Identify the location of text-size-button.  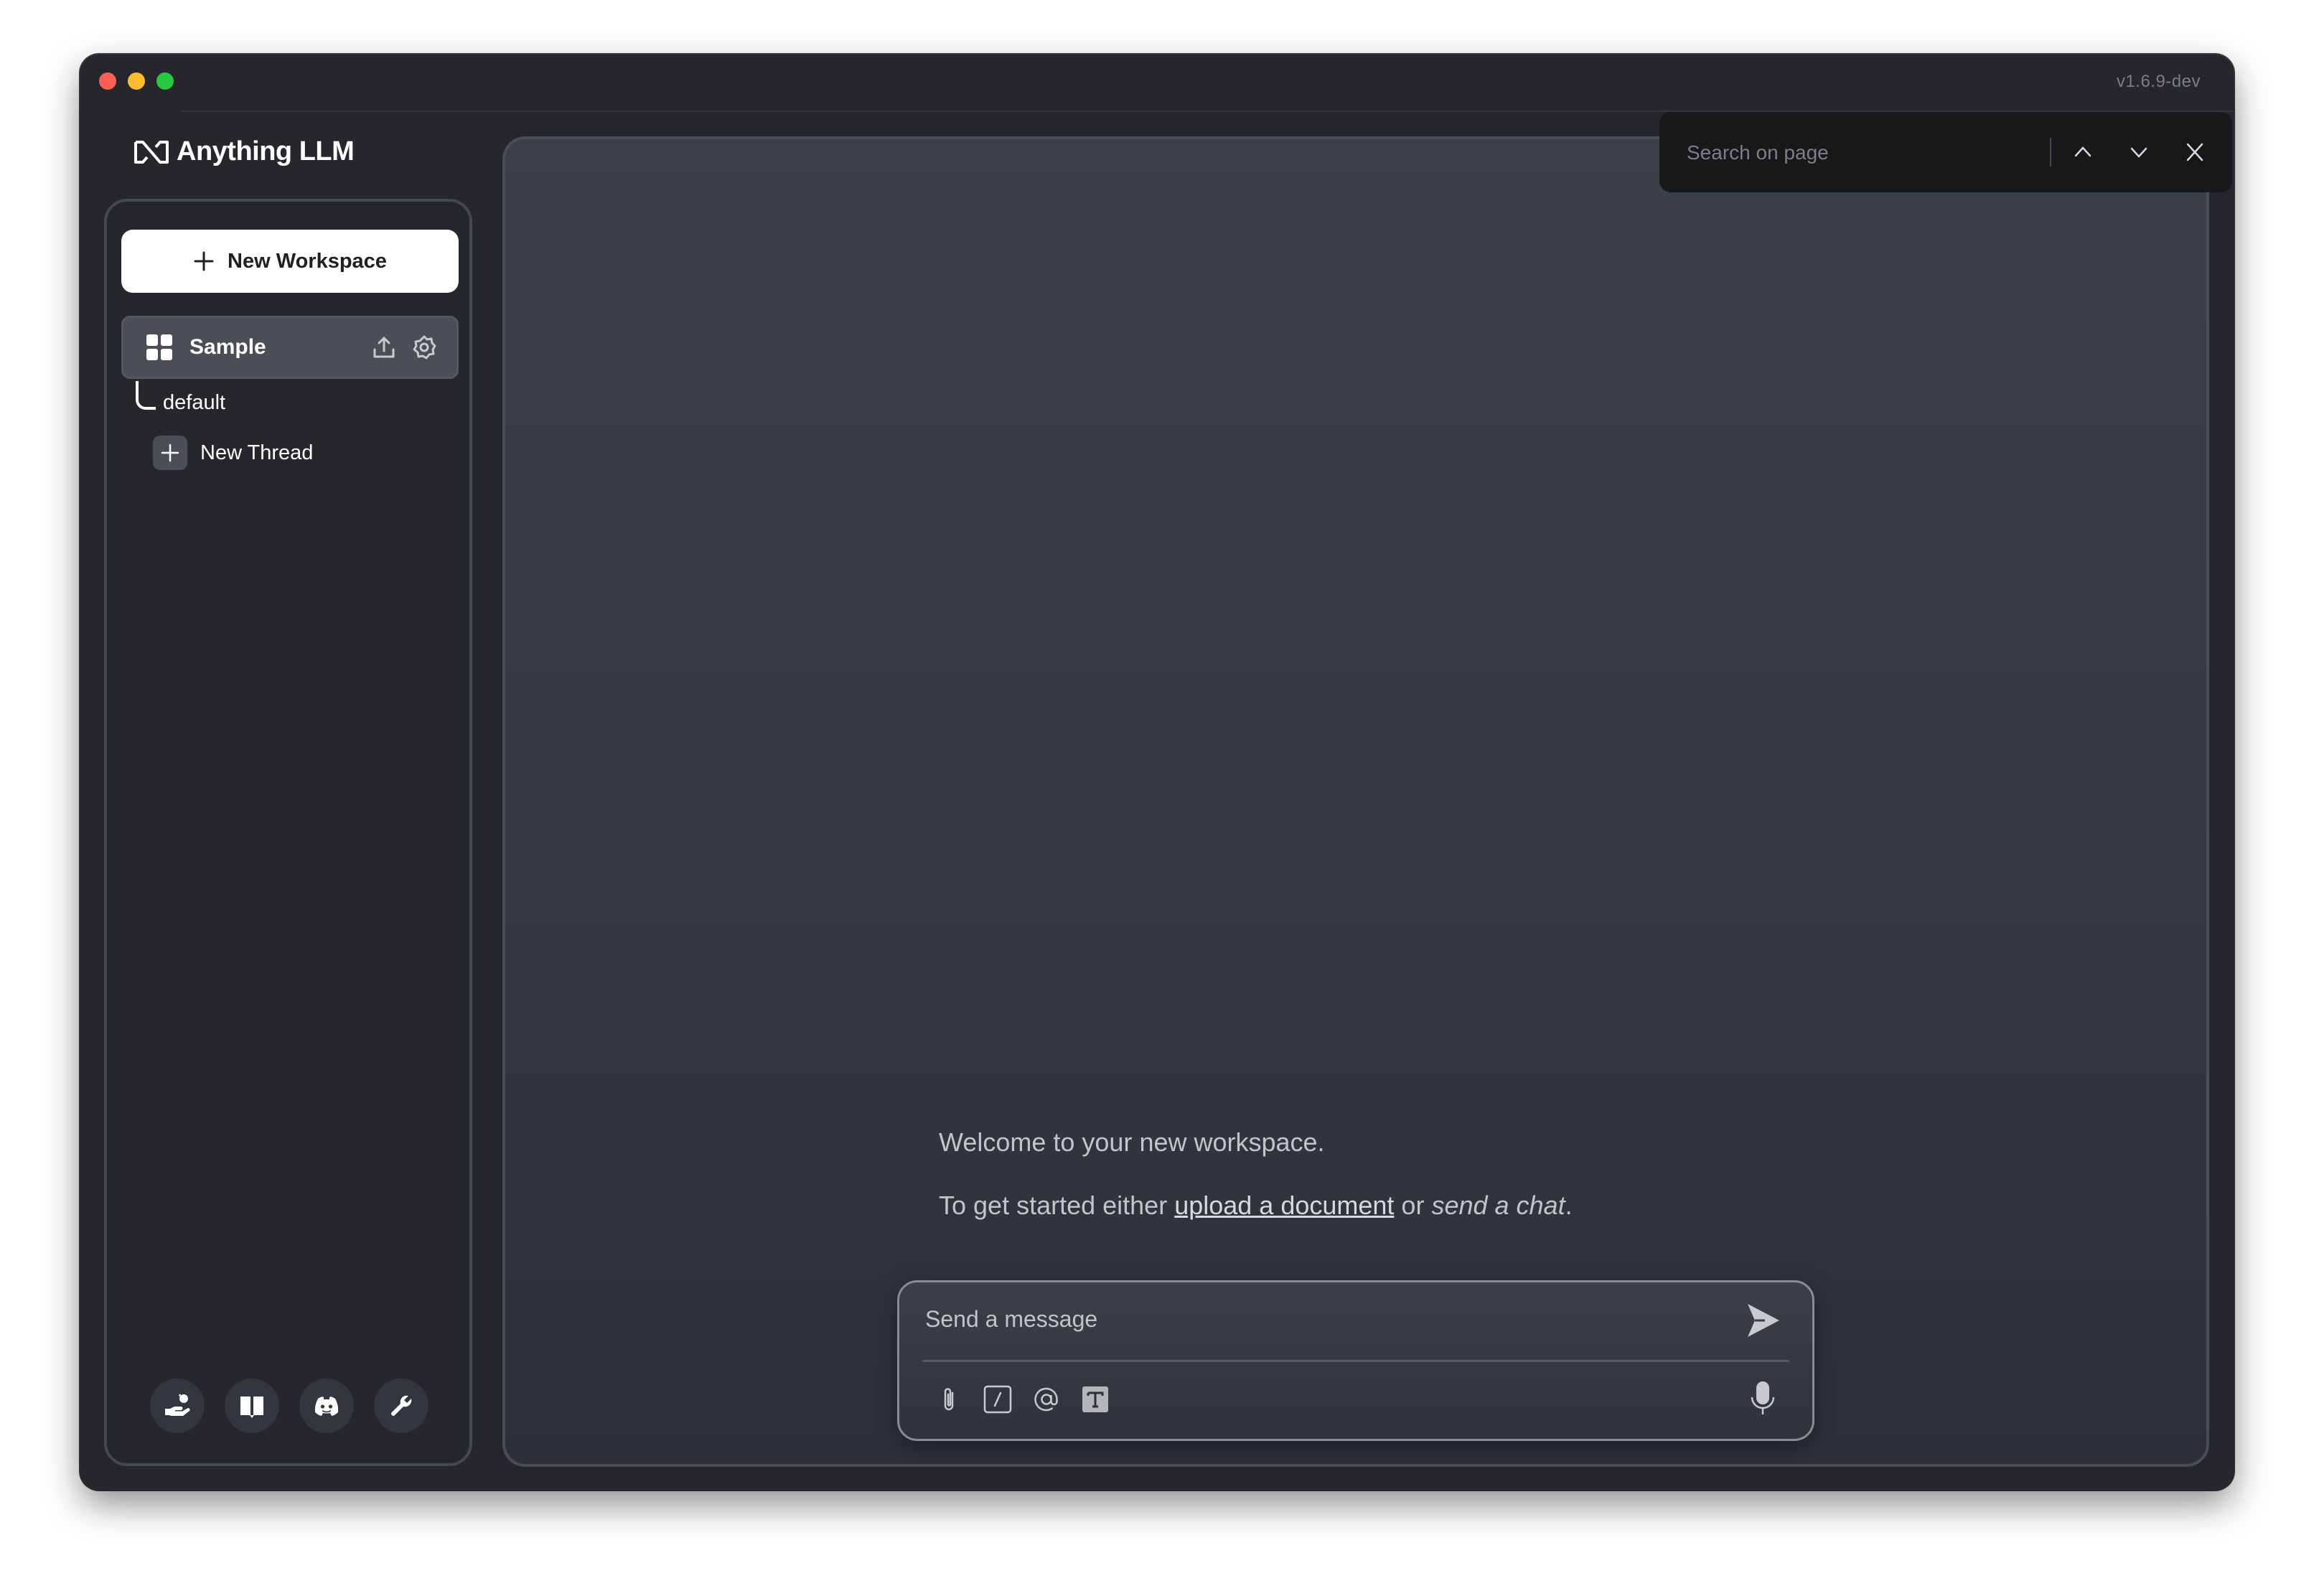
(1095, 1399).